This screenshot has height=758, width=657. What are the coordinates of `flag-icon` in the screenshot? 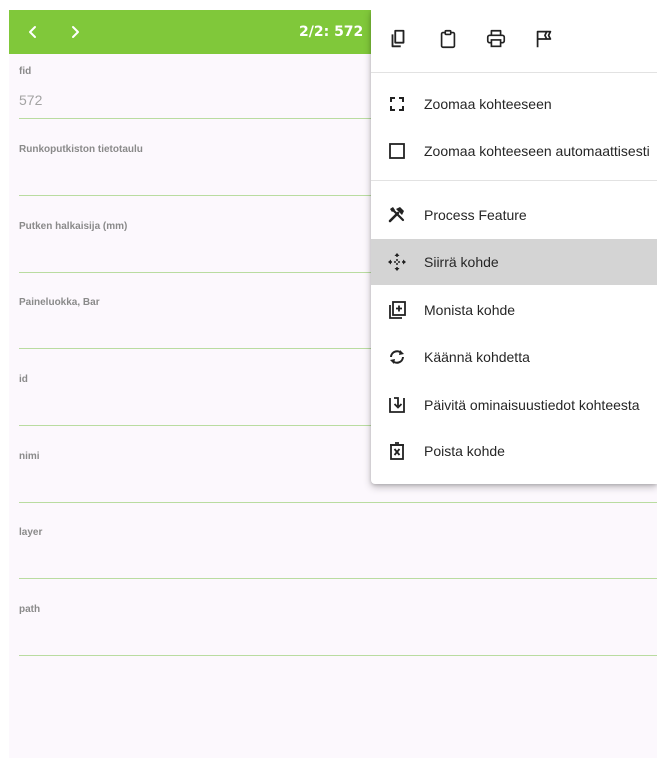 It's located at (544, 39).